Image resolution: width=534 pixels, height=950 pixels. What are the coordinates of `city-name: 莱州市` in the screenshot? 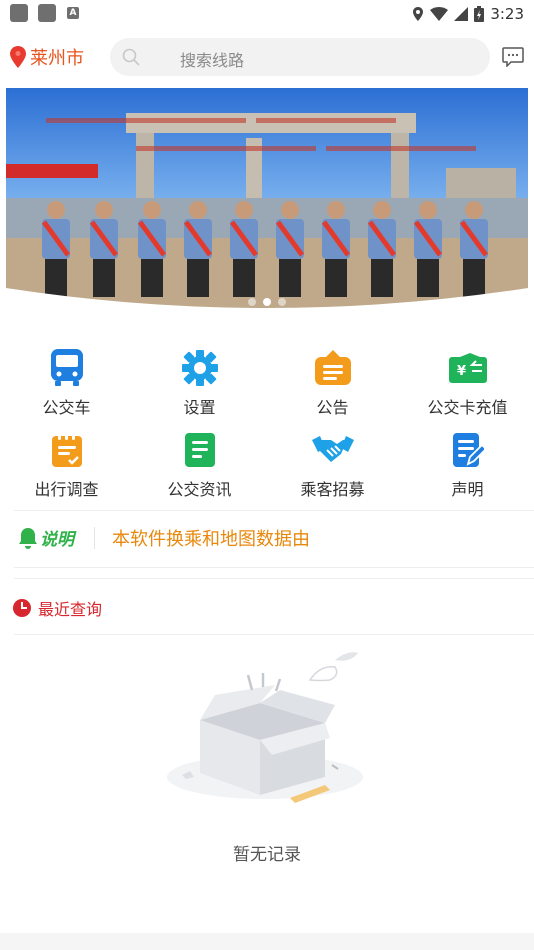 It's located at (57, 58).